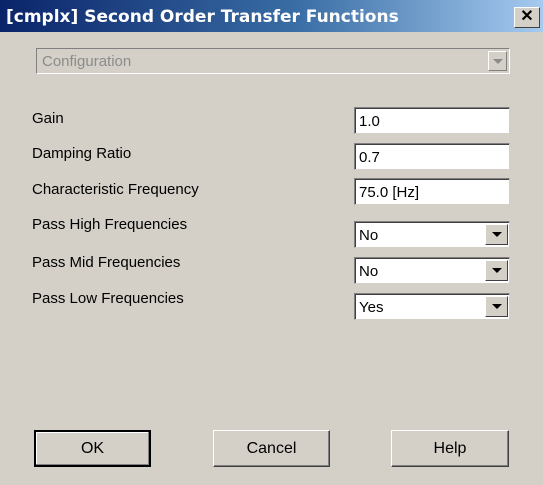  Describe the element at coordinates (273, 61) in the screenshot. I see `configuration-dropdown: Configuration` at that location.